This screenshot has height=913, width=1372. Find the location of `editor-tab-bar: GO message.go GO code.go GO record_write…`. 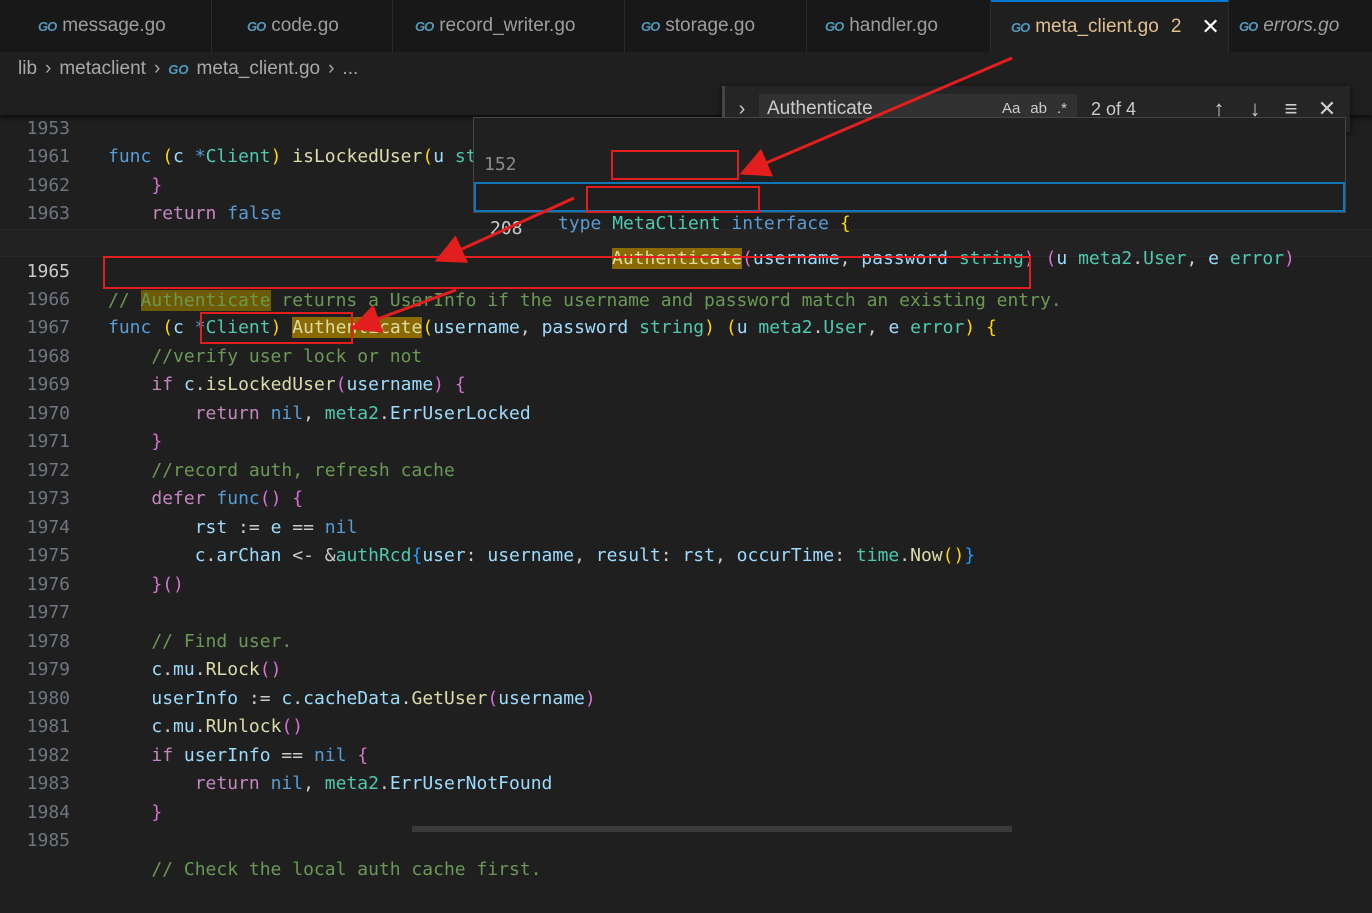

editor-tab-bar: GO message.go GO code.go GO record_write… is located at coordinates (686, 26).